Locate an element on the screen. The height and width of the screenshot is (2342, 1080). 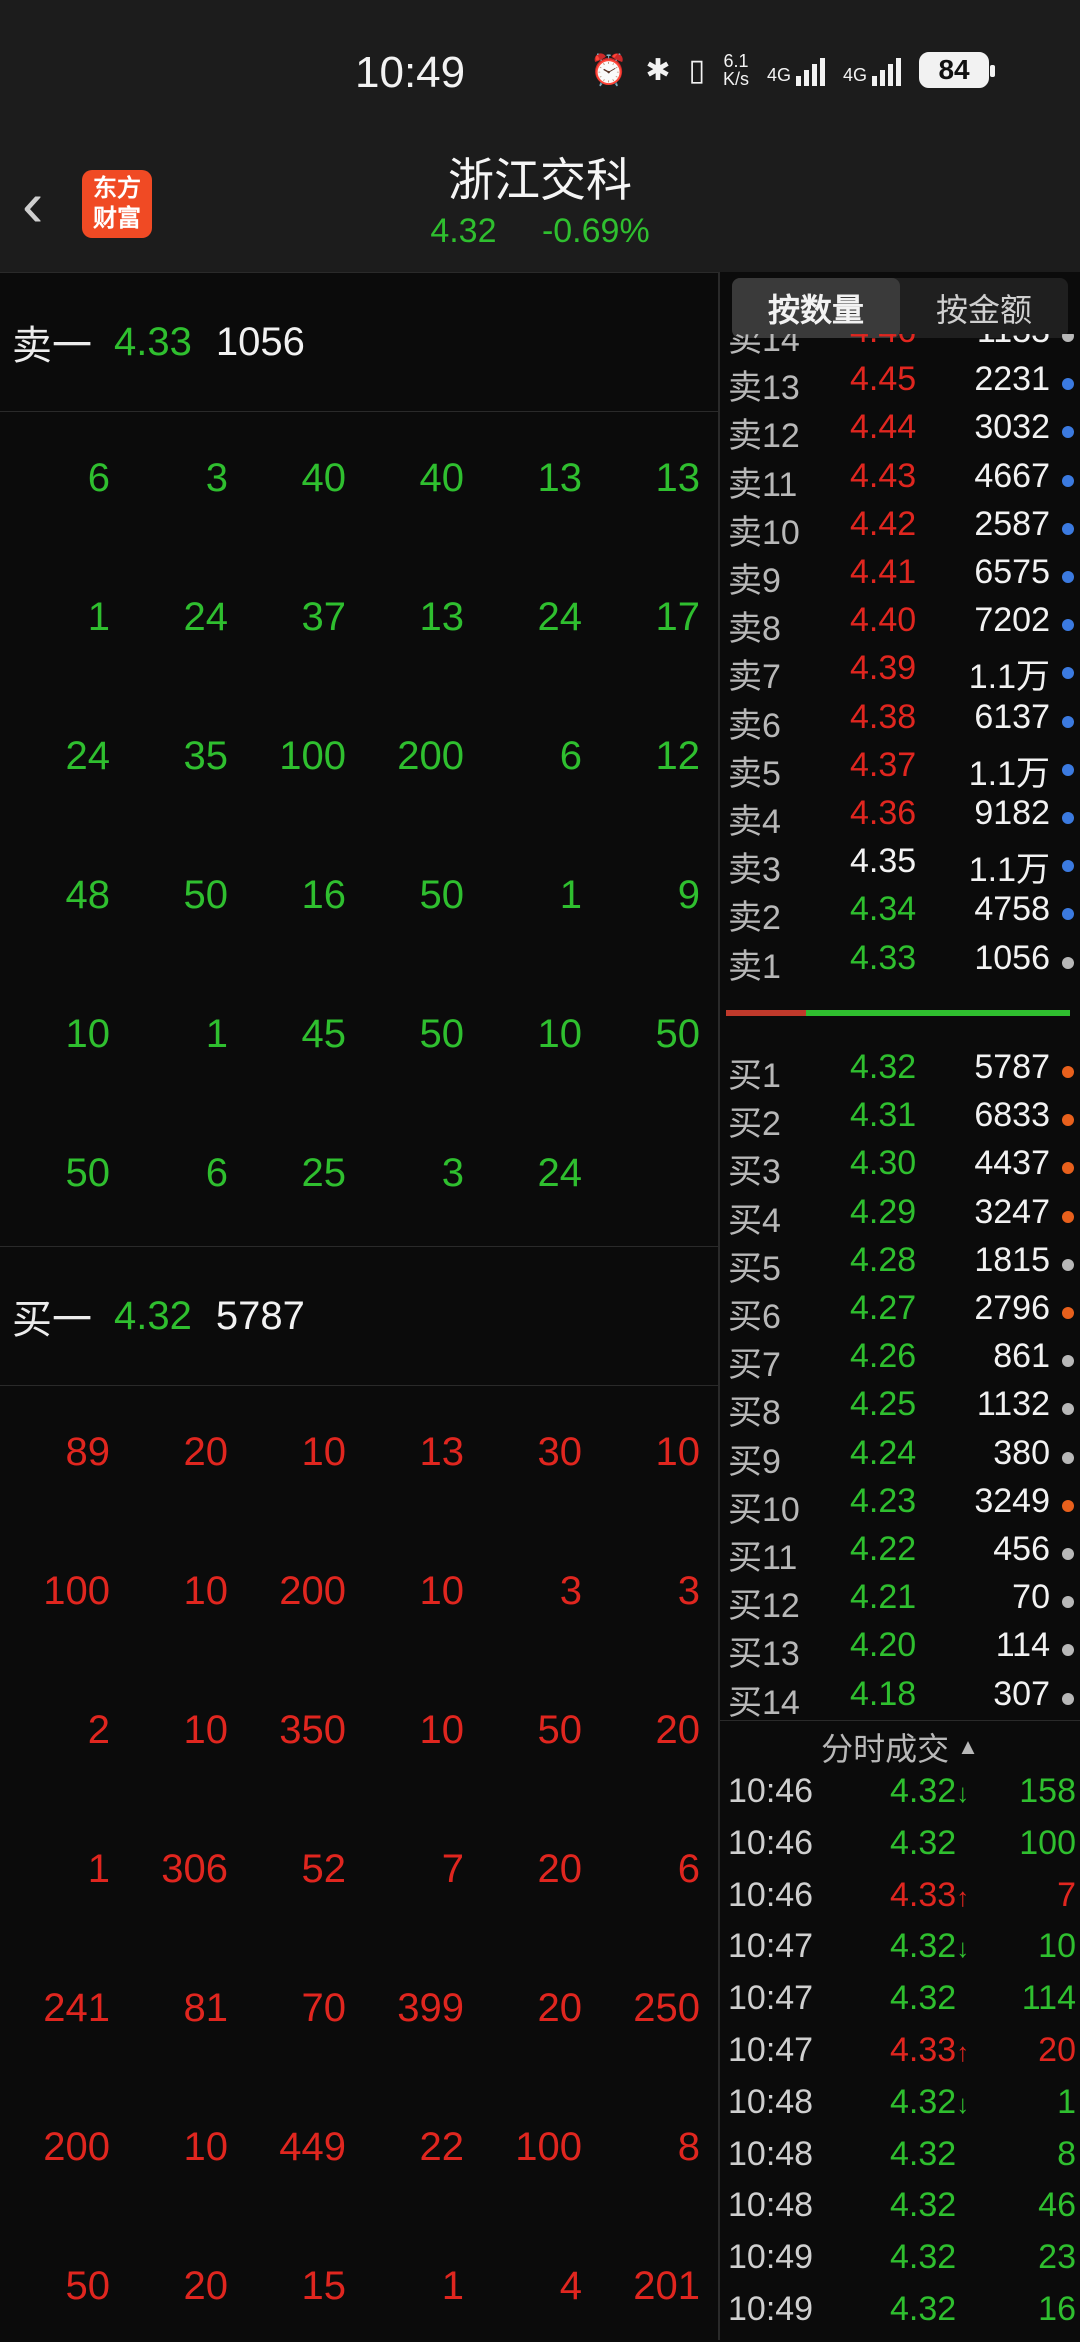
level-label: 卖12 is located at coordinates (764, 436).